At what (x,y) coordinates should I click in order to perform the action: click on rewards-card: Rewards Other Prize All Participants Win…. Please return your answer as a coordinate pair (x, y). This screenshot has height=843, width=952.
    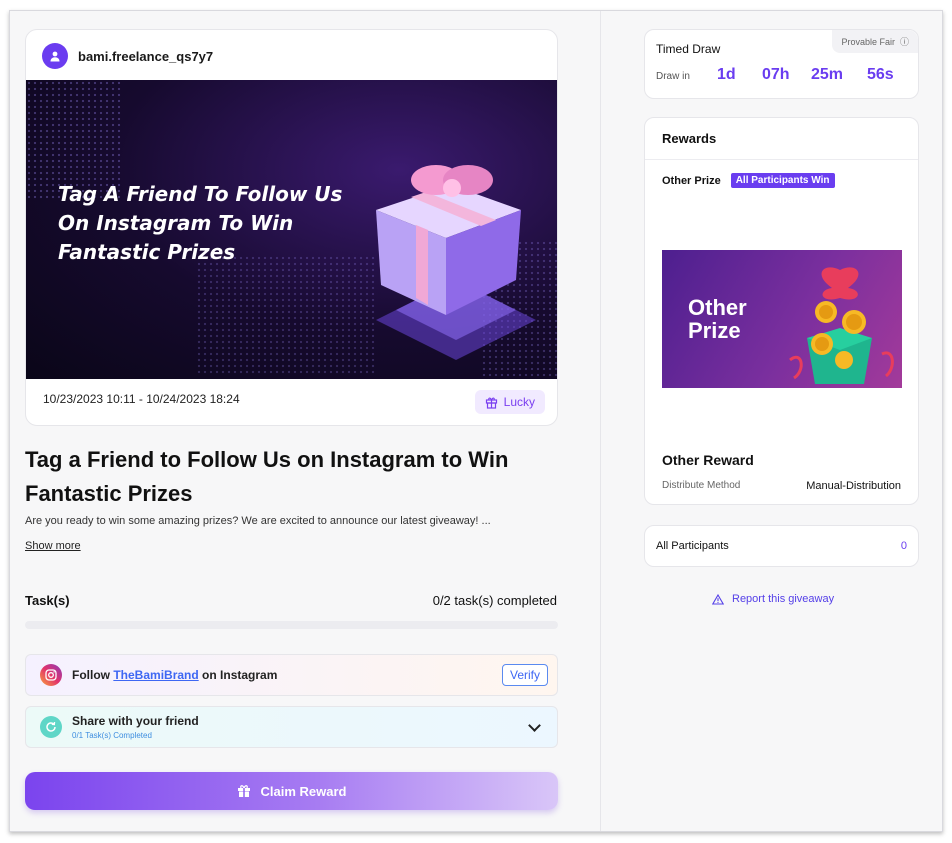
    Looking at the image, I should click on (781, 311).